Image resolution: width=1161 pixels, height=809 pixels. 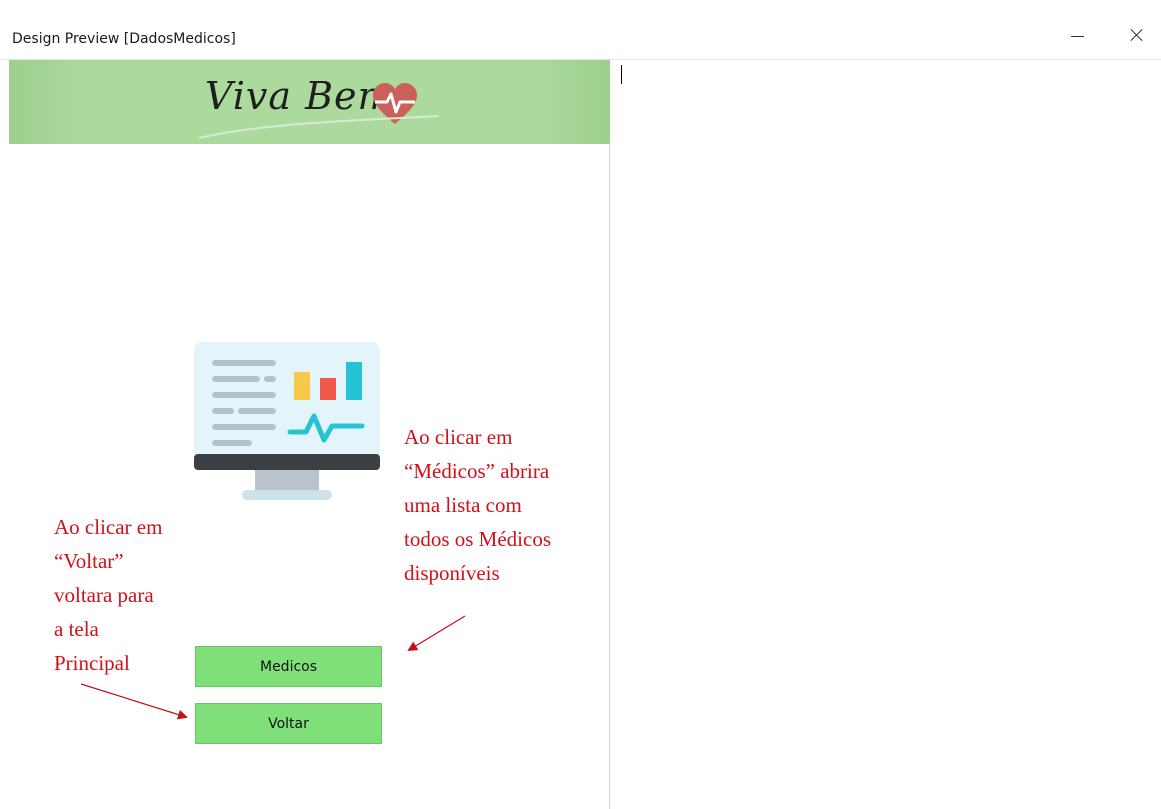 What do you see at coordinates (436, 633) in the screenshot?
I see `arrow-to-medicos` at bounding box center [436, 633].